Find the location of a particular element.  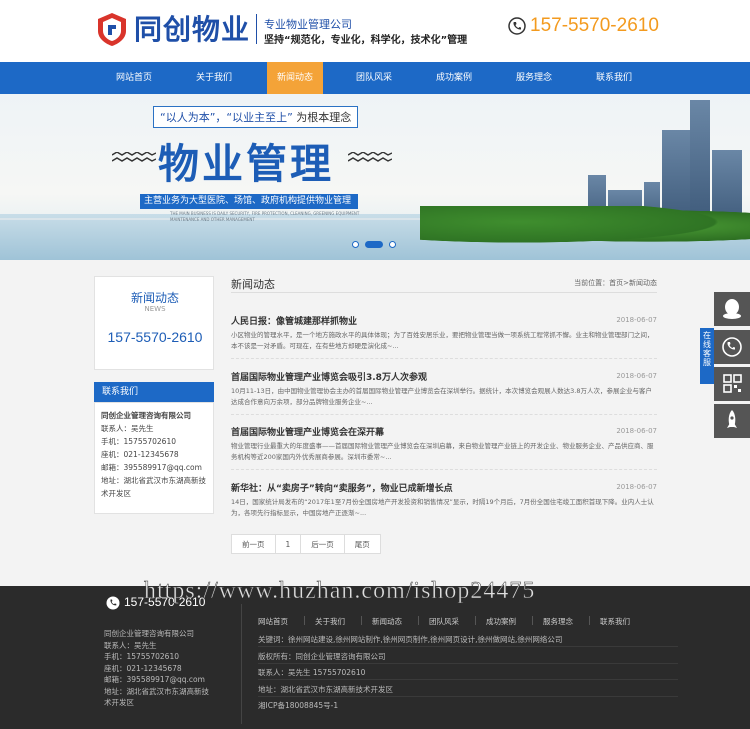

footer-nav-team: 团队风采 is located at coordinates (444, 621).